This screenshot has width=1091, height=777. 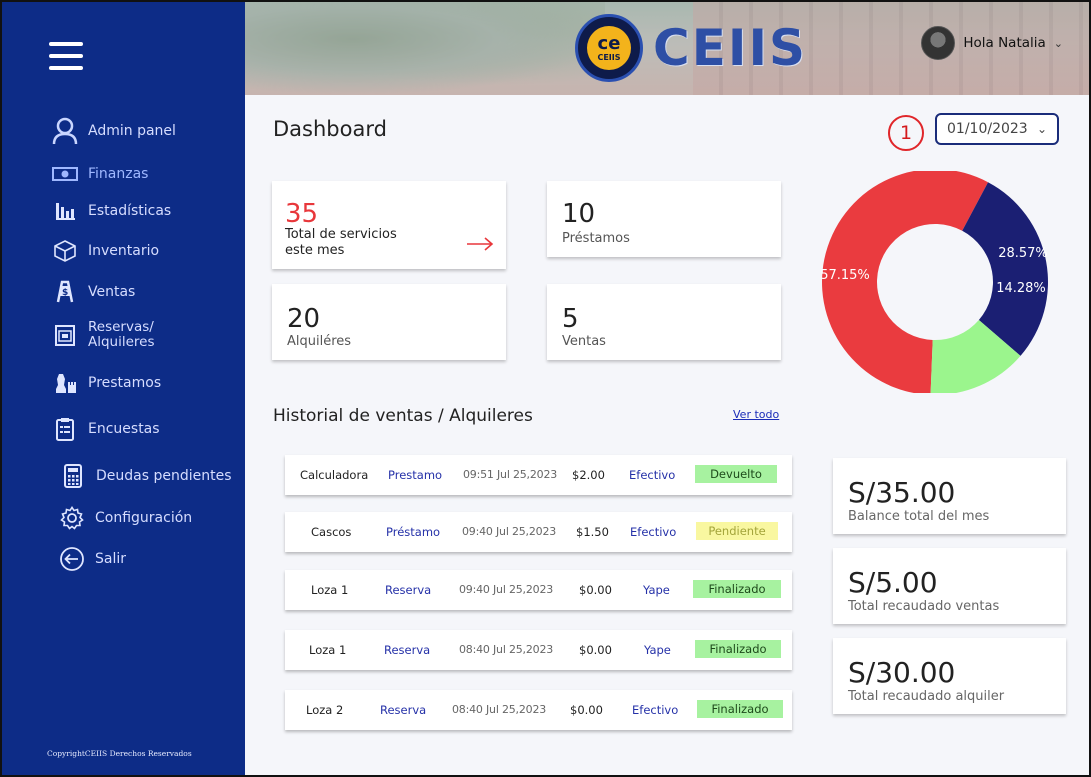 I want to click on sidebar-item-configuracion: Configuración, so click(x=125, y=518).